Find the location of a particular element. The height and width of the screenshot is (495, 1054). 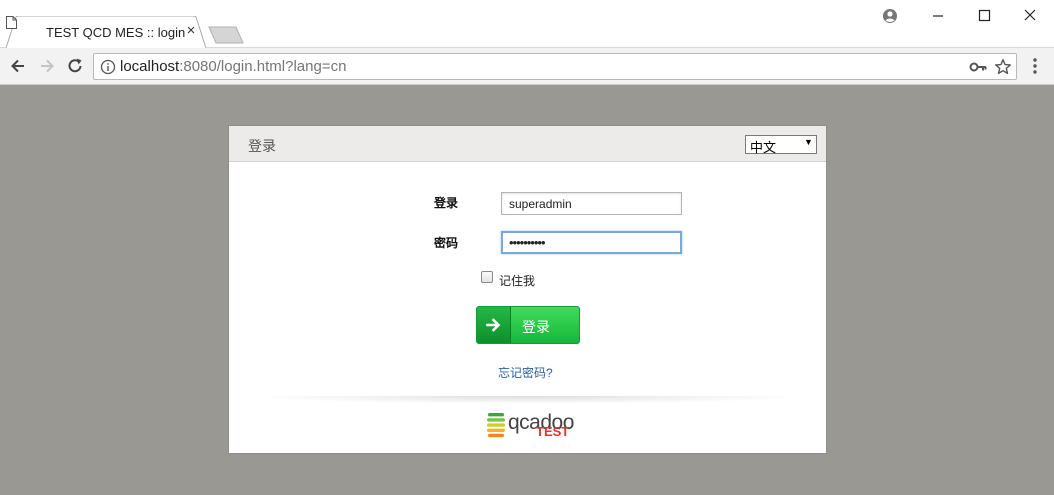

window-close-icon is located at coordinates (1030, 16).